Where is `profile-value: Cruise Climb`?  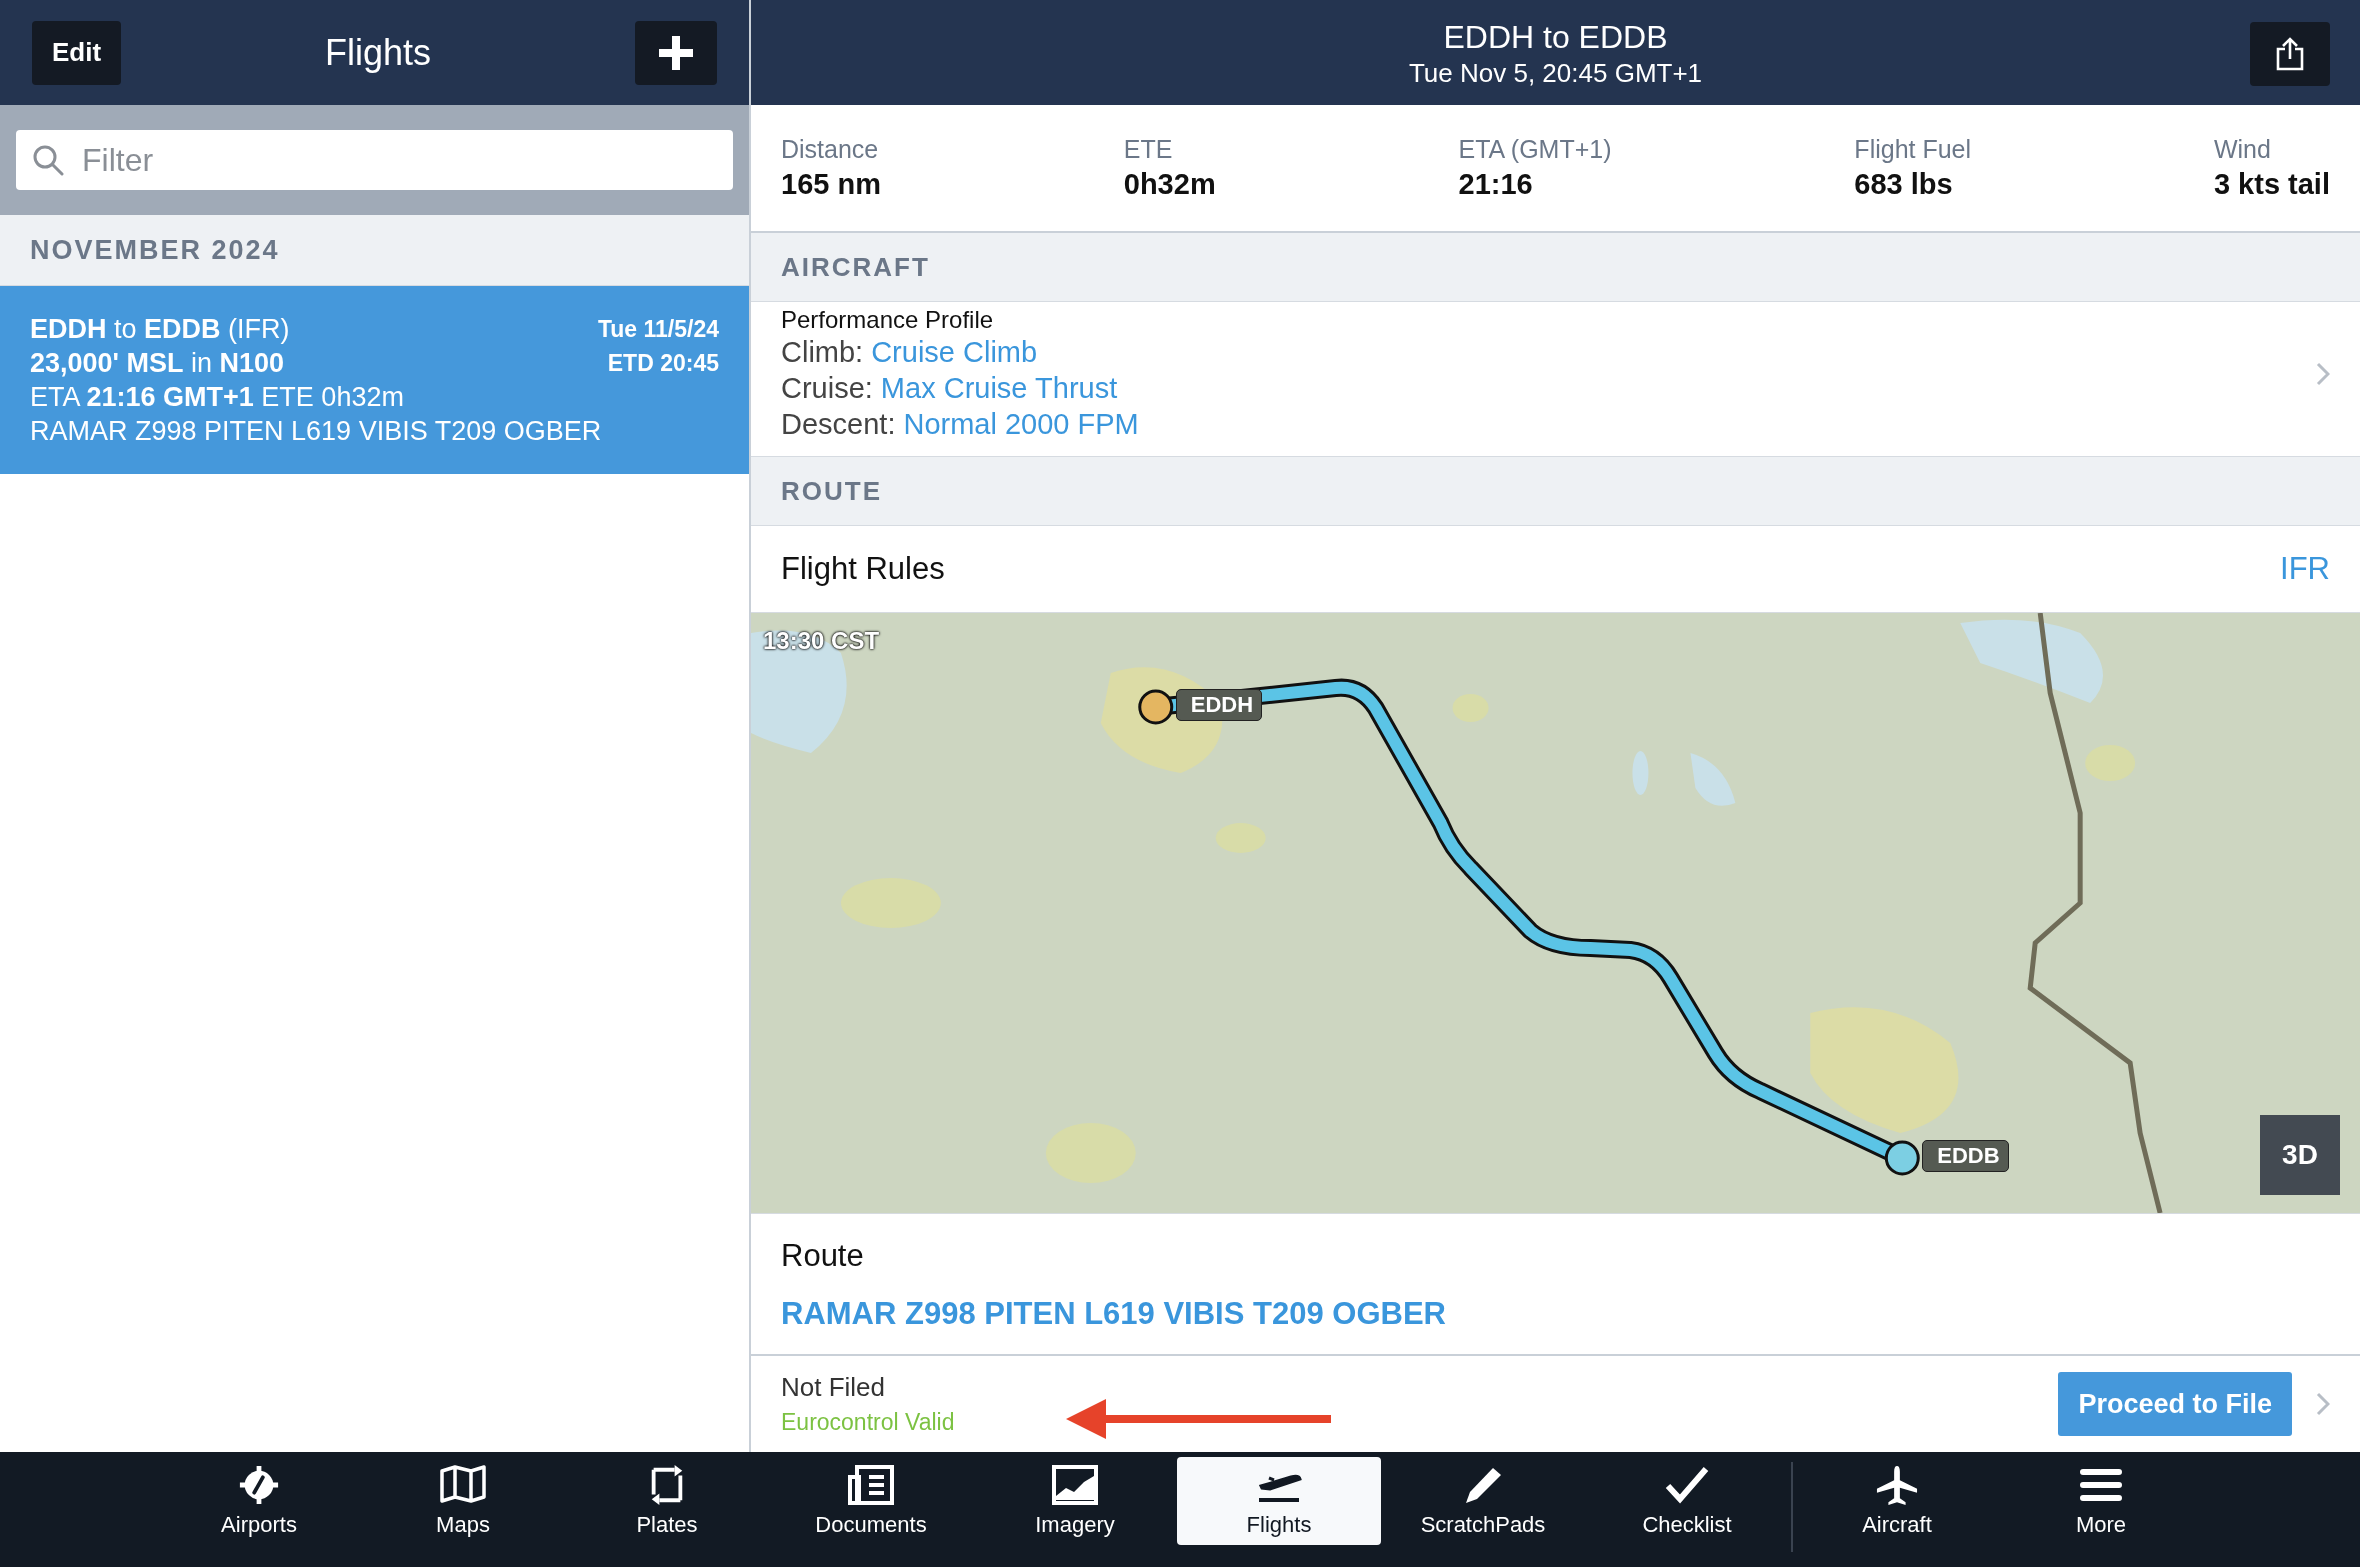
profile-value: Cruise Climb is located at coordinates (954, 352).